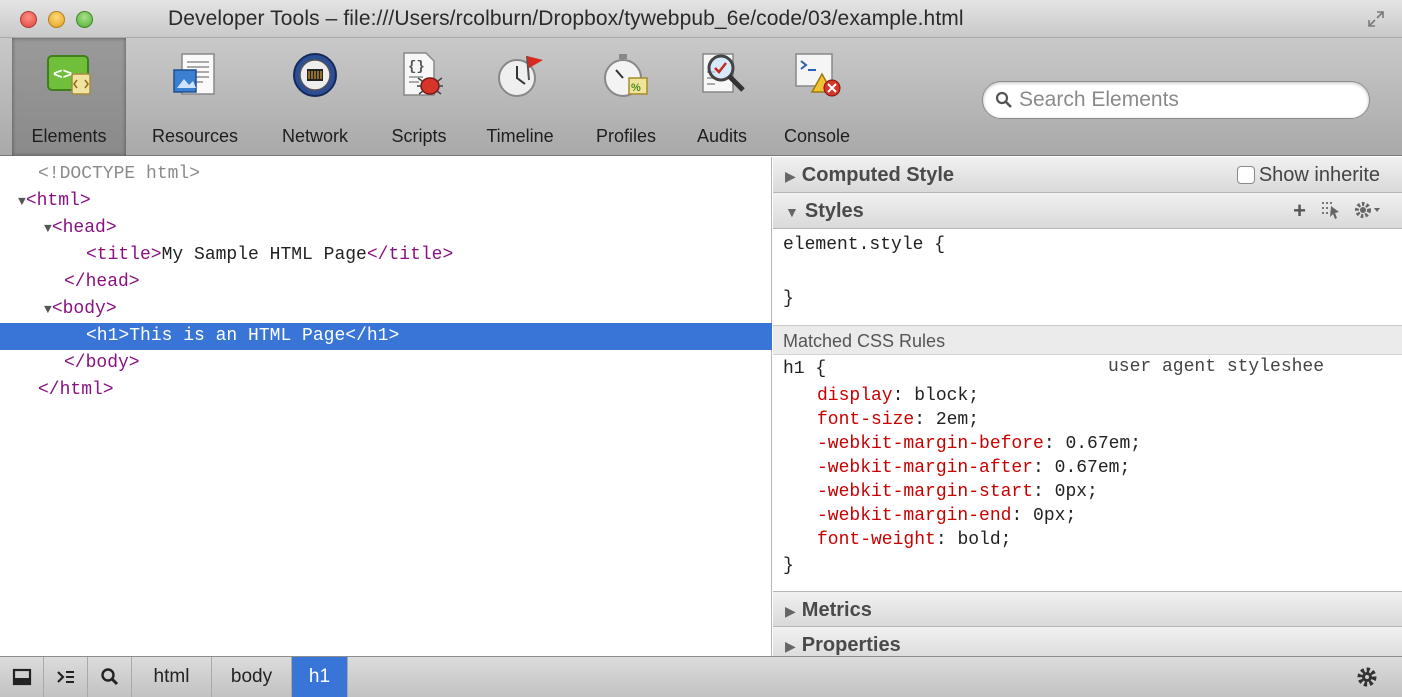 The width and height of the screenshot is (1402, 697). What do you see at coordinates (69, 97) in the screenshot?
I see `tab-elements: <> Elements` at bounding box center [69, 97].